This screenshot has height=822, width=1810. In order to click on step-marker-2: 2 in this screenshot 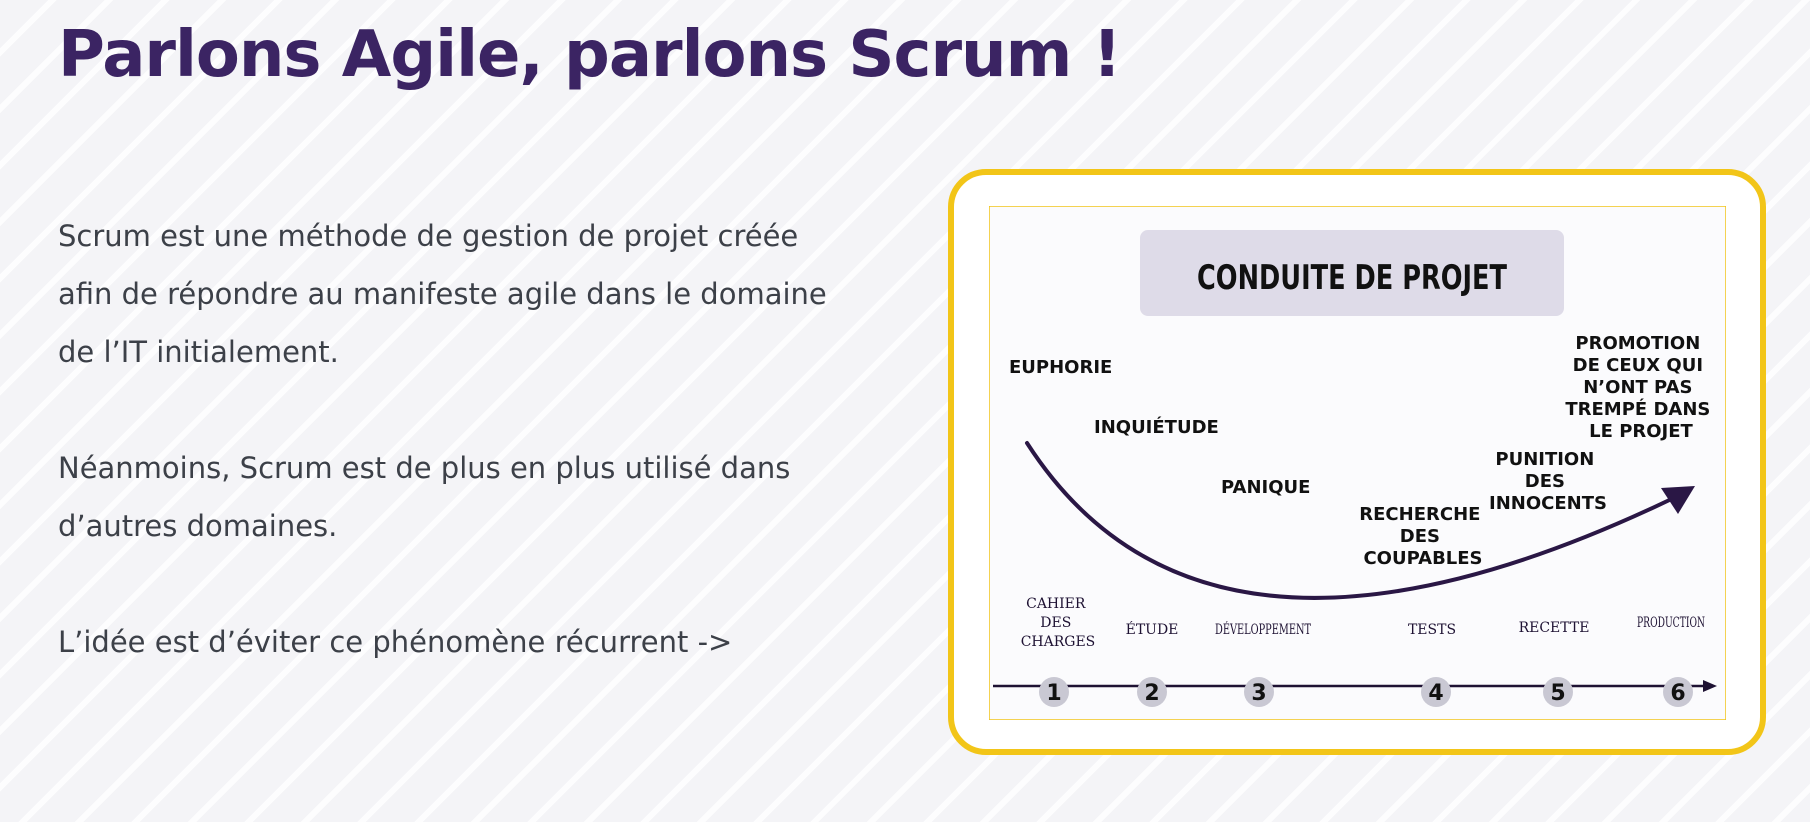, I will do `click(1152, 692)`.